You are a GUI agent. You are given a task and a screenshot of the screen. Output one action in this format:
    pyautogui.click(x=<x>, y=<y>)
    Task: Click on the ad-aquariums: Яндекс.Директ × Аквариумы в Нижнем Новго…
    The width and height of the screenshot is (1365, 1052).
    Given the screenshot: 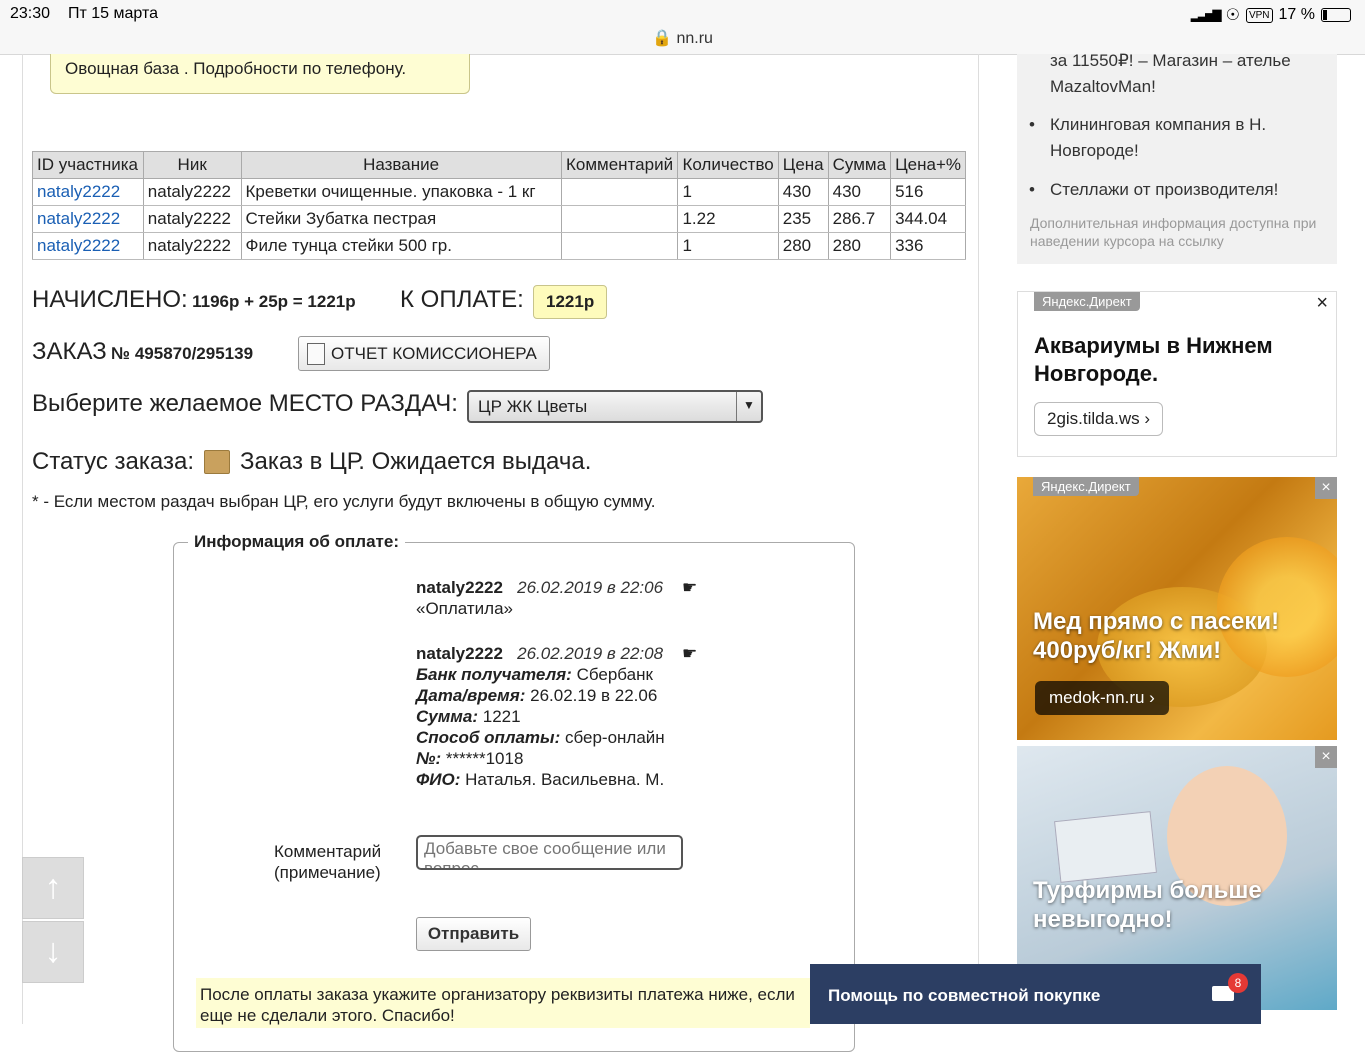 What is the action you would take?
    pyautogui.click(x=1177, y=374)
    